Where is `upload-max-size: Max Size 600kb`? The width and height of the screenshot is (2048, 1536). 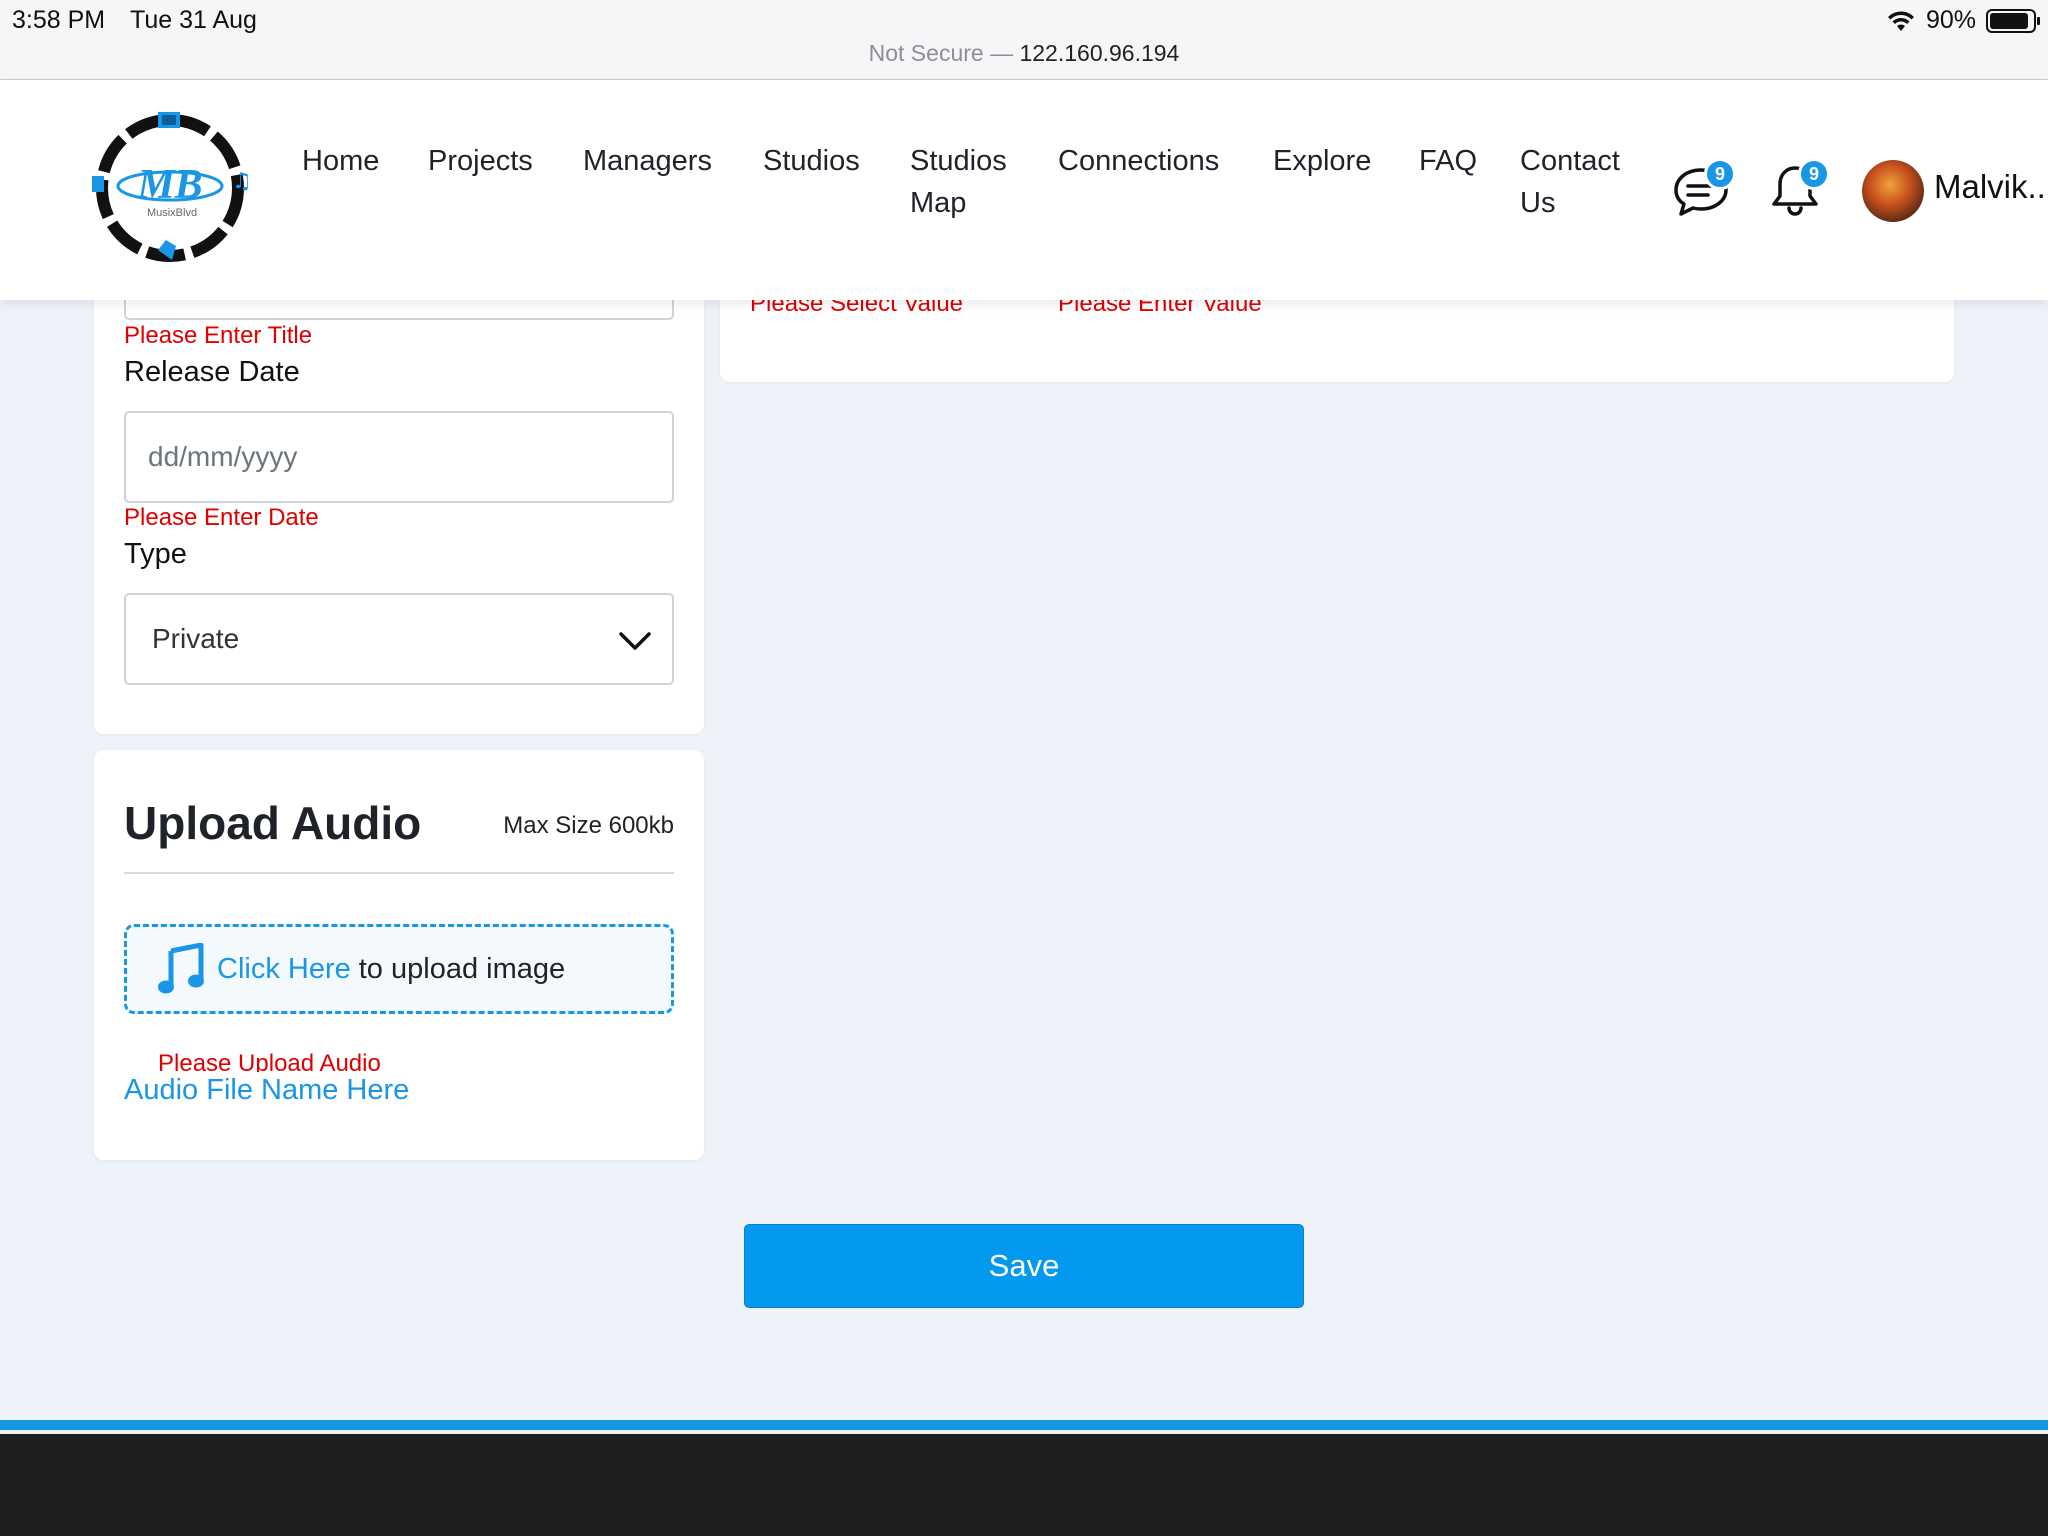 upload-max-size: Max Size 600kb is located at coordinates (588, 825).